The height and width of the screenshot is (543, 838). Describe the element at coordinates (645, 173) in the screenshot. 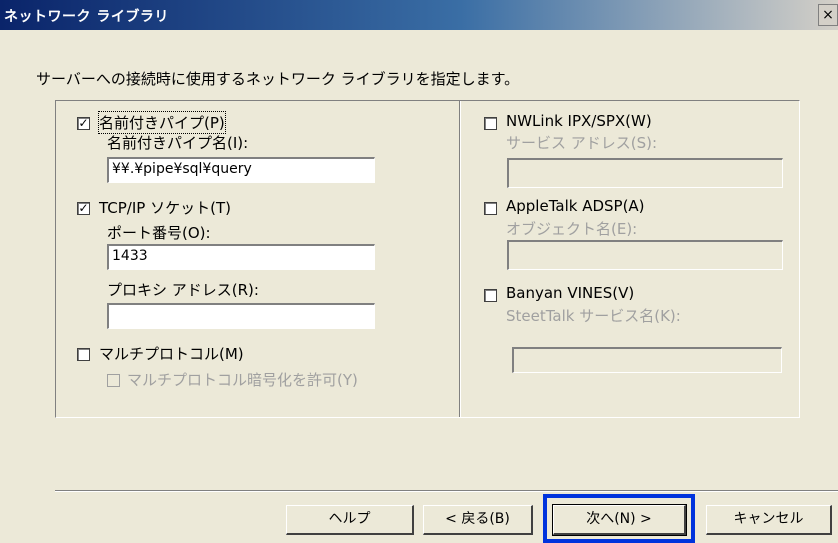

I see `service-address-field` at that location.